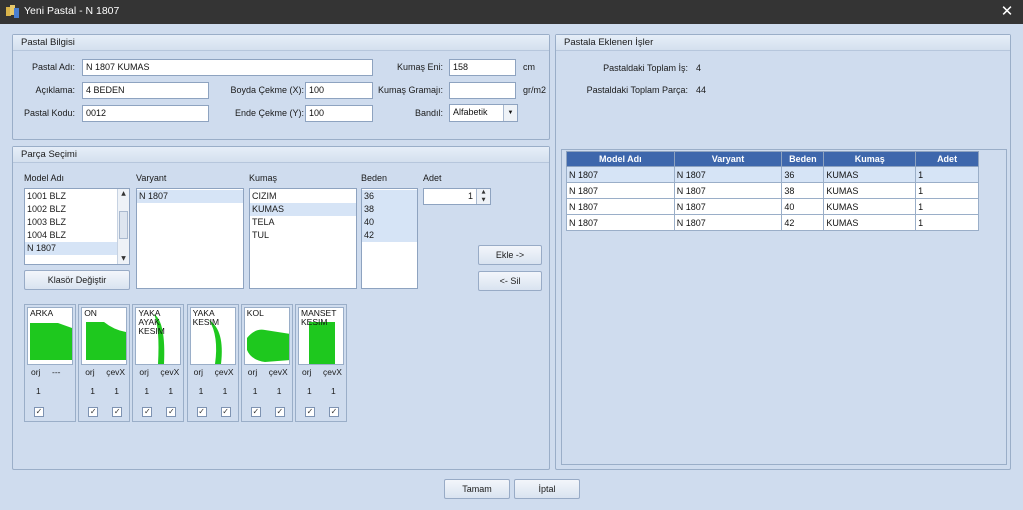  What do you see at coordinates (470, 196) in the screenshot?
I see `adet-value: 1` at bounding box center [470, 196].